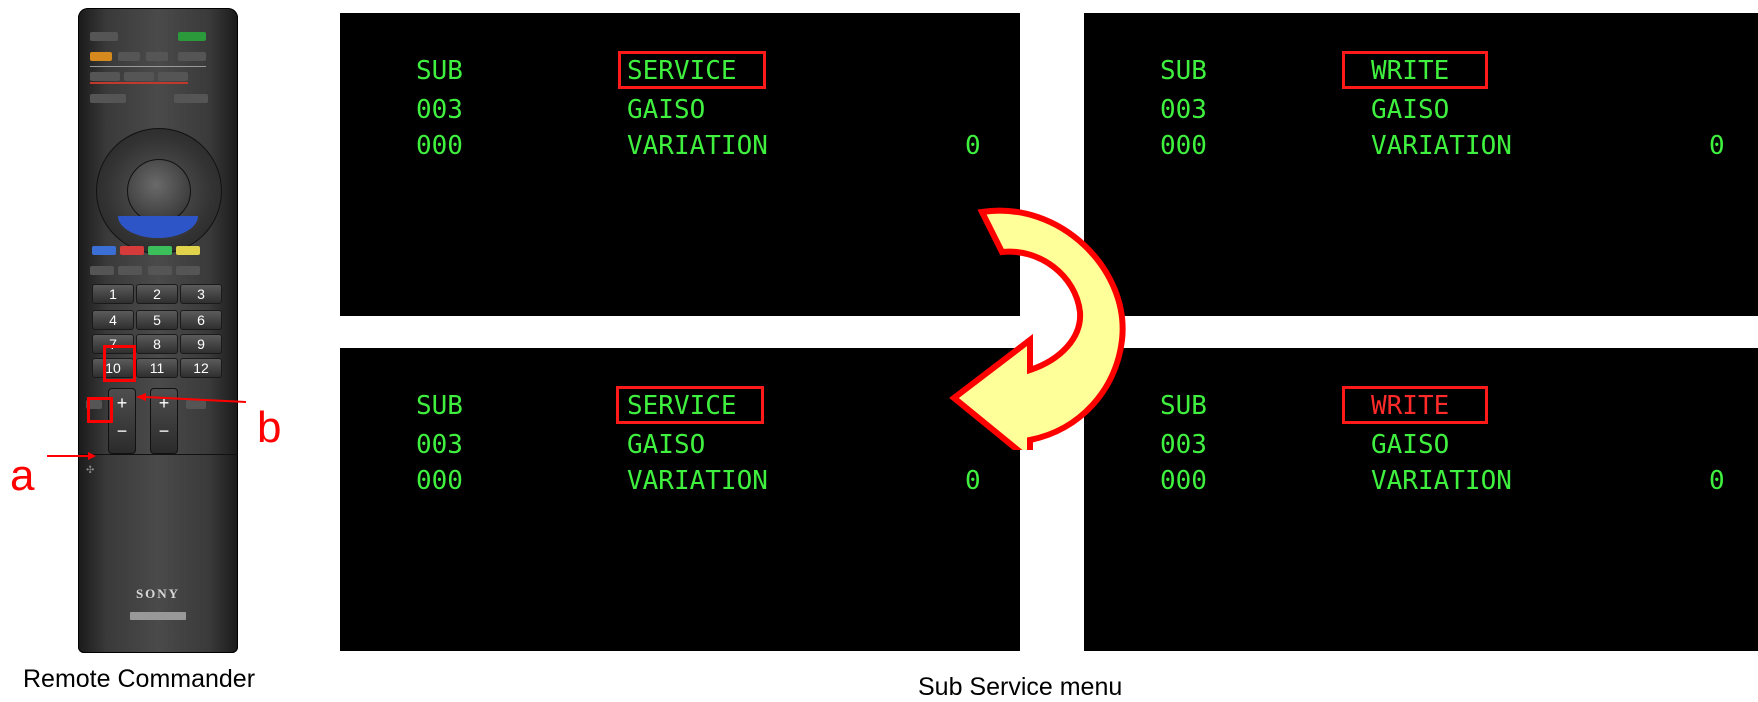  I want to click on menu-caption: Sub Service menu, so click(1020, 687).